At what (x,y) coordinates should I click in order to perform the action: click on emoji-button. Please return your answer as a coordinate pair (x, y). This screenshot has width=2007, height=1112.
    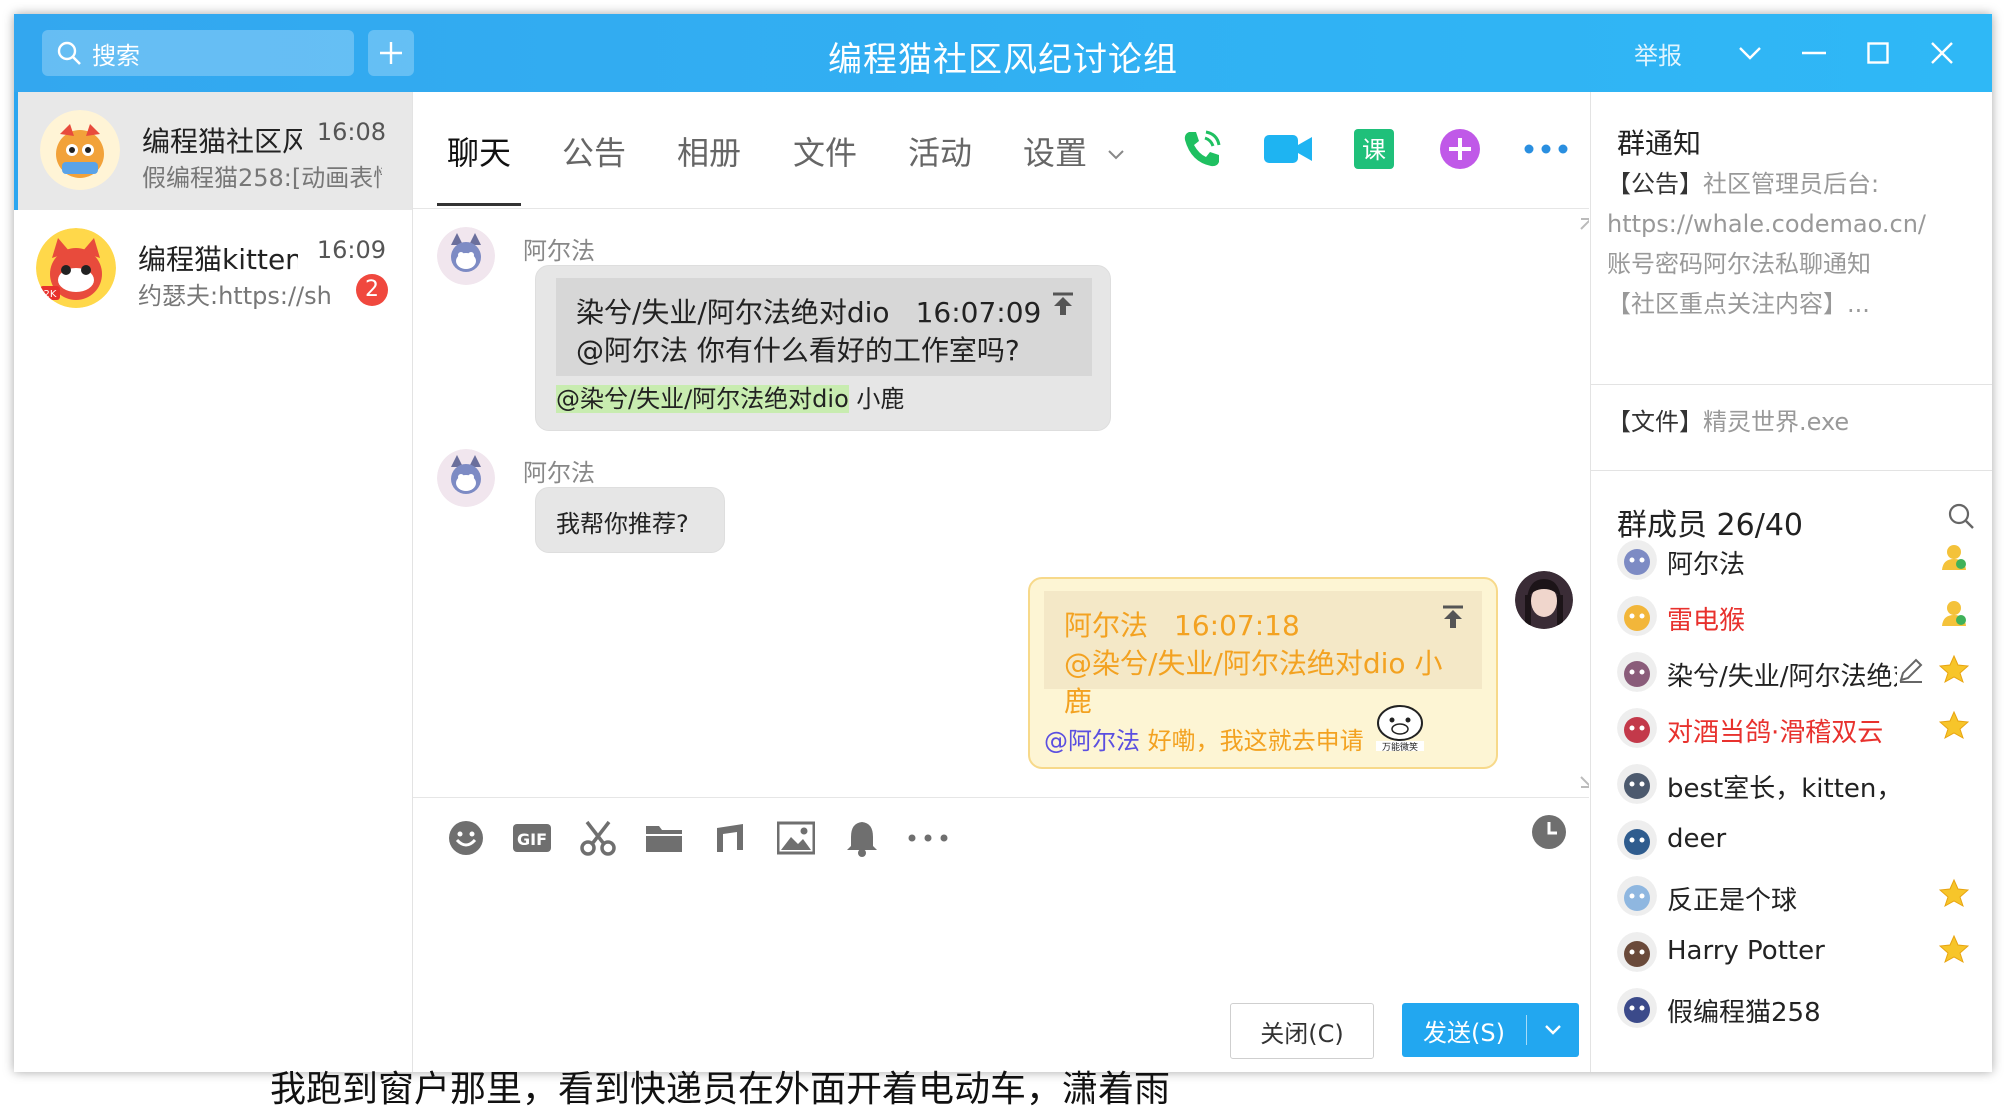
    Looking at the image, I should click on (466, 838).